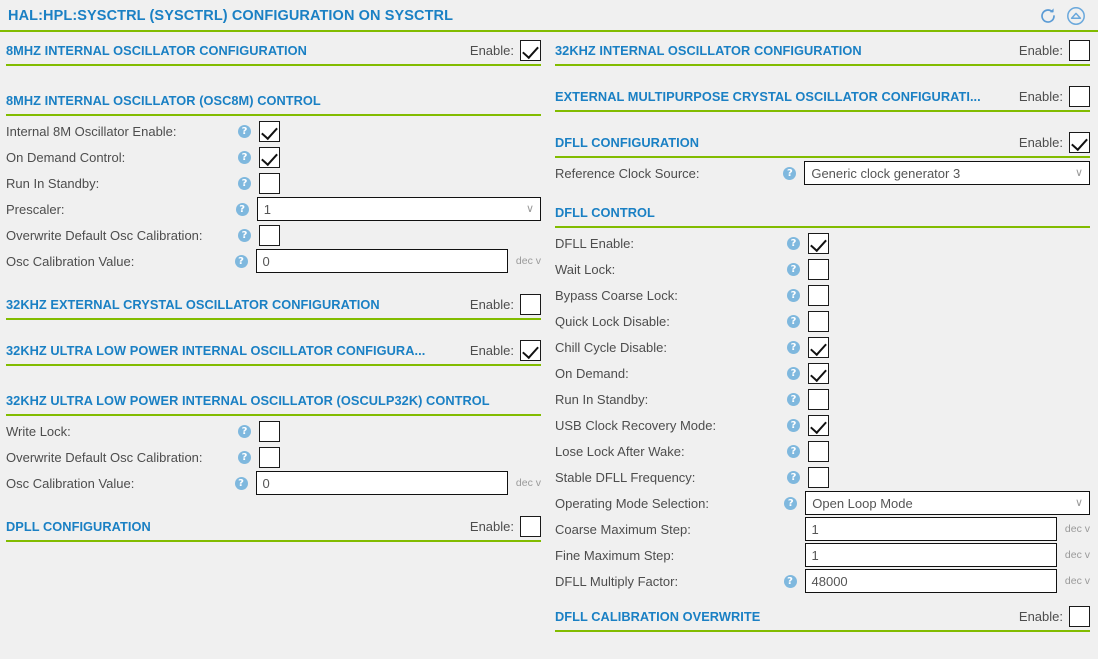 The width and height of the screenshot is (1098, 659). I want to click on field-label: DFLL Enable:, so click(595, 243).